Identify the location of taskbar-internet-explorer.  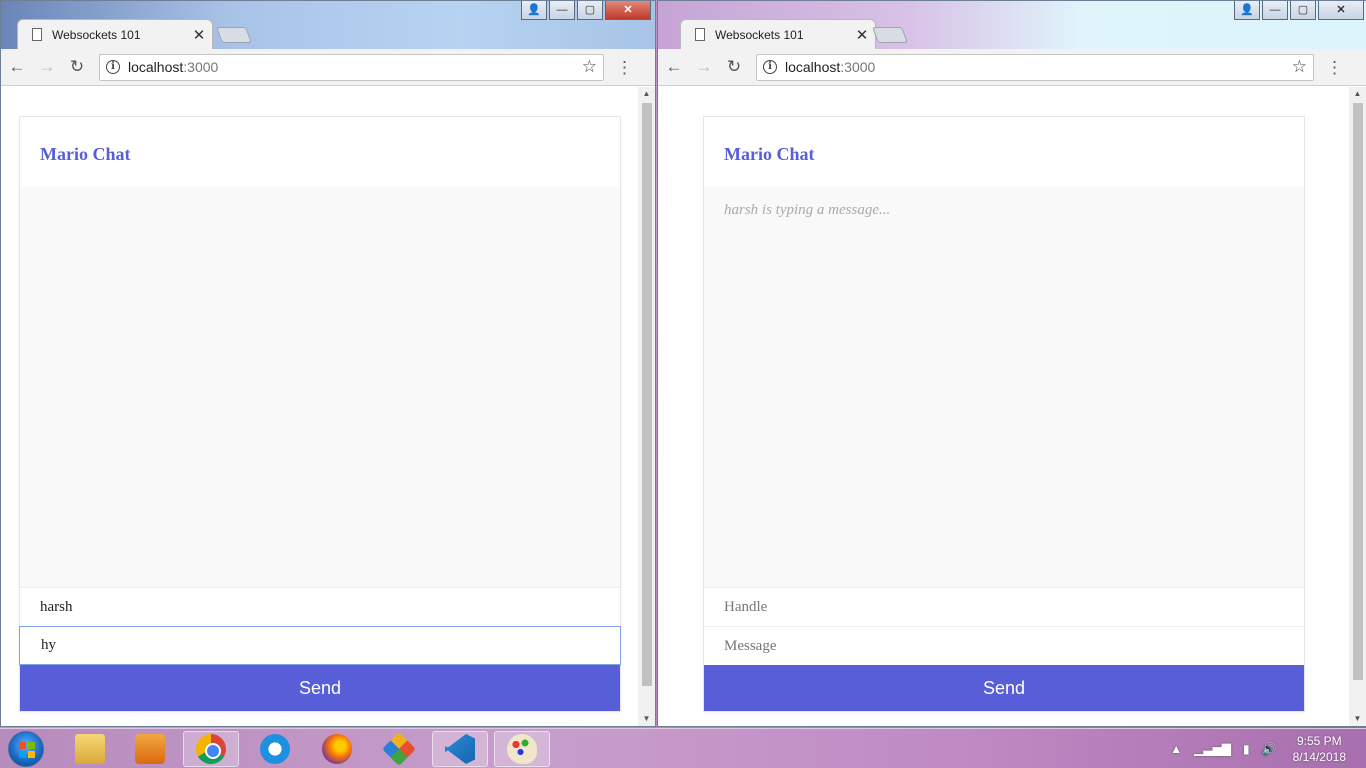
(275, 749).